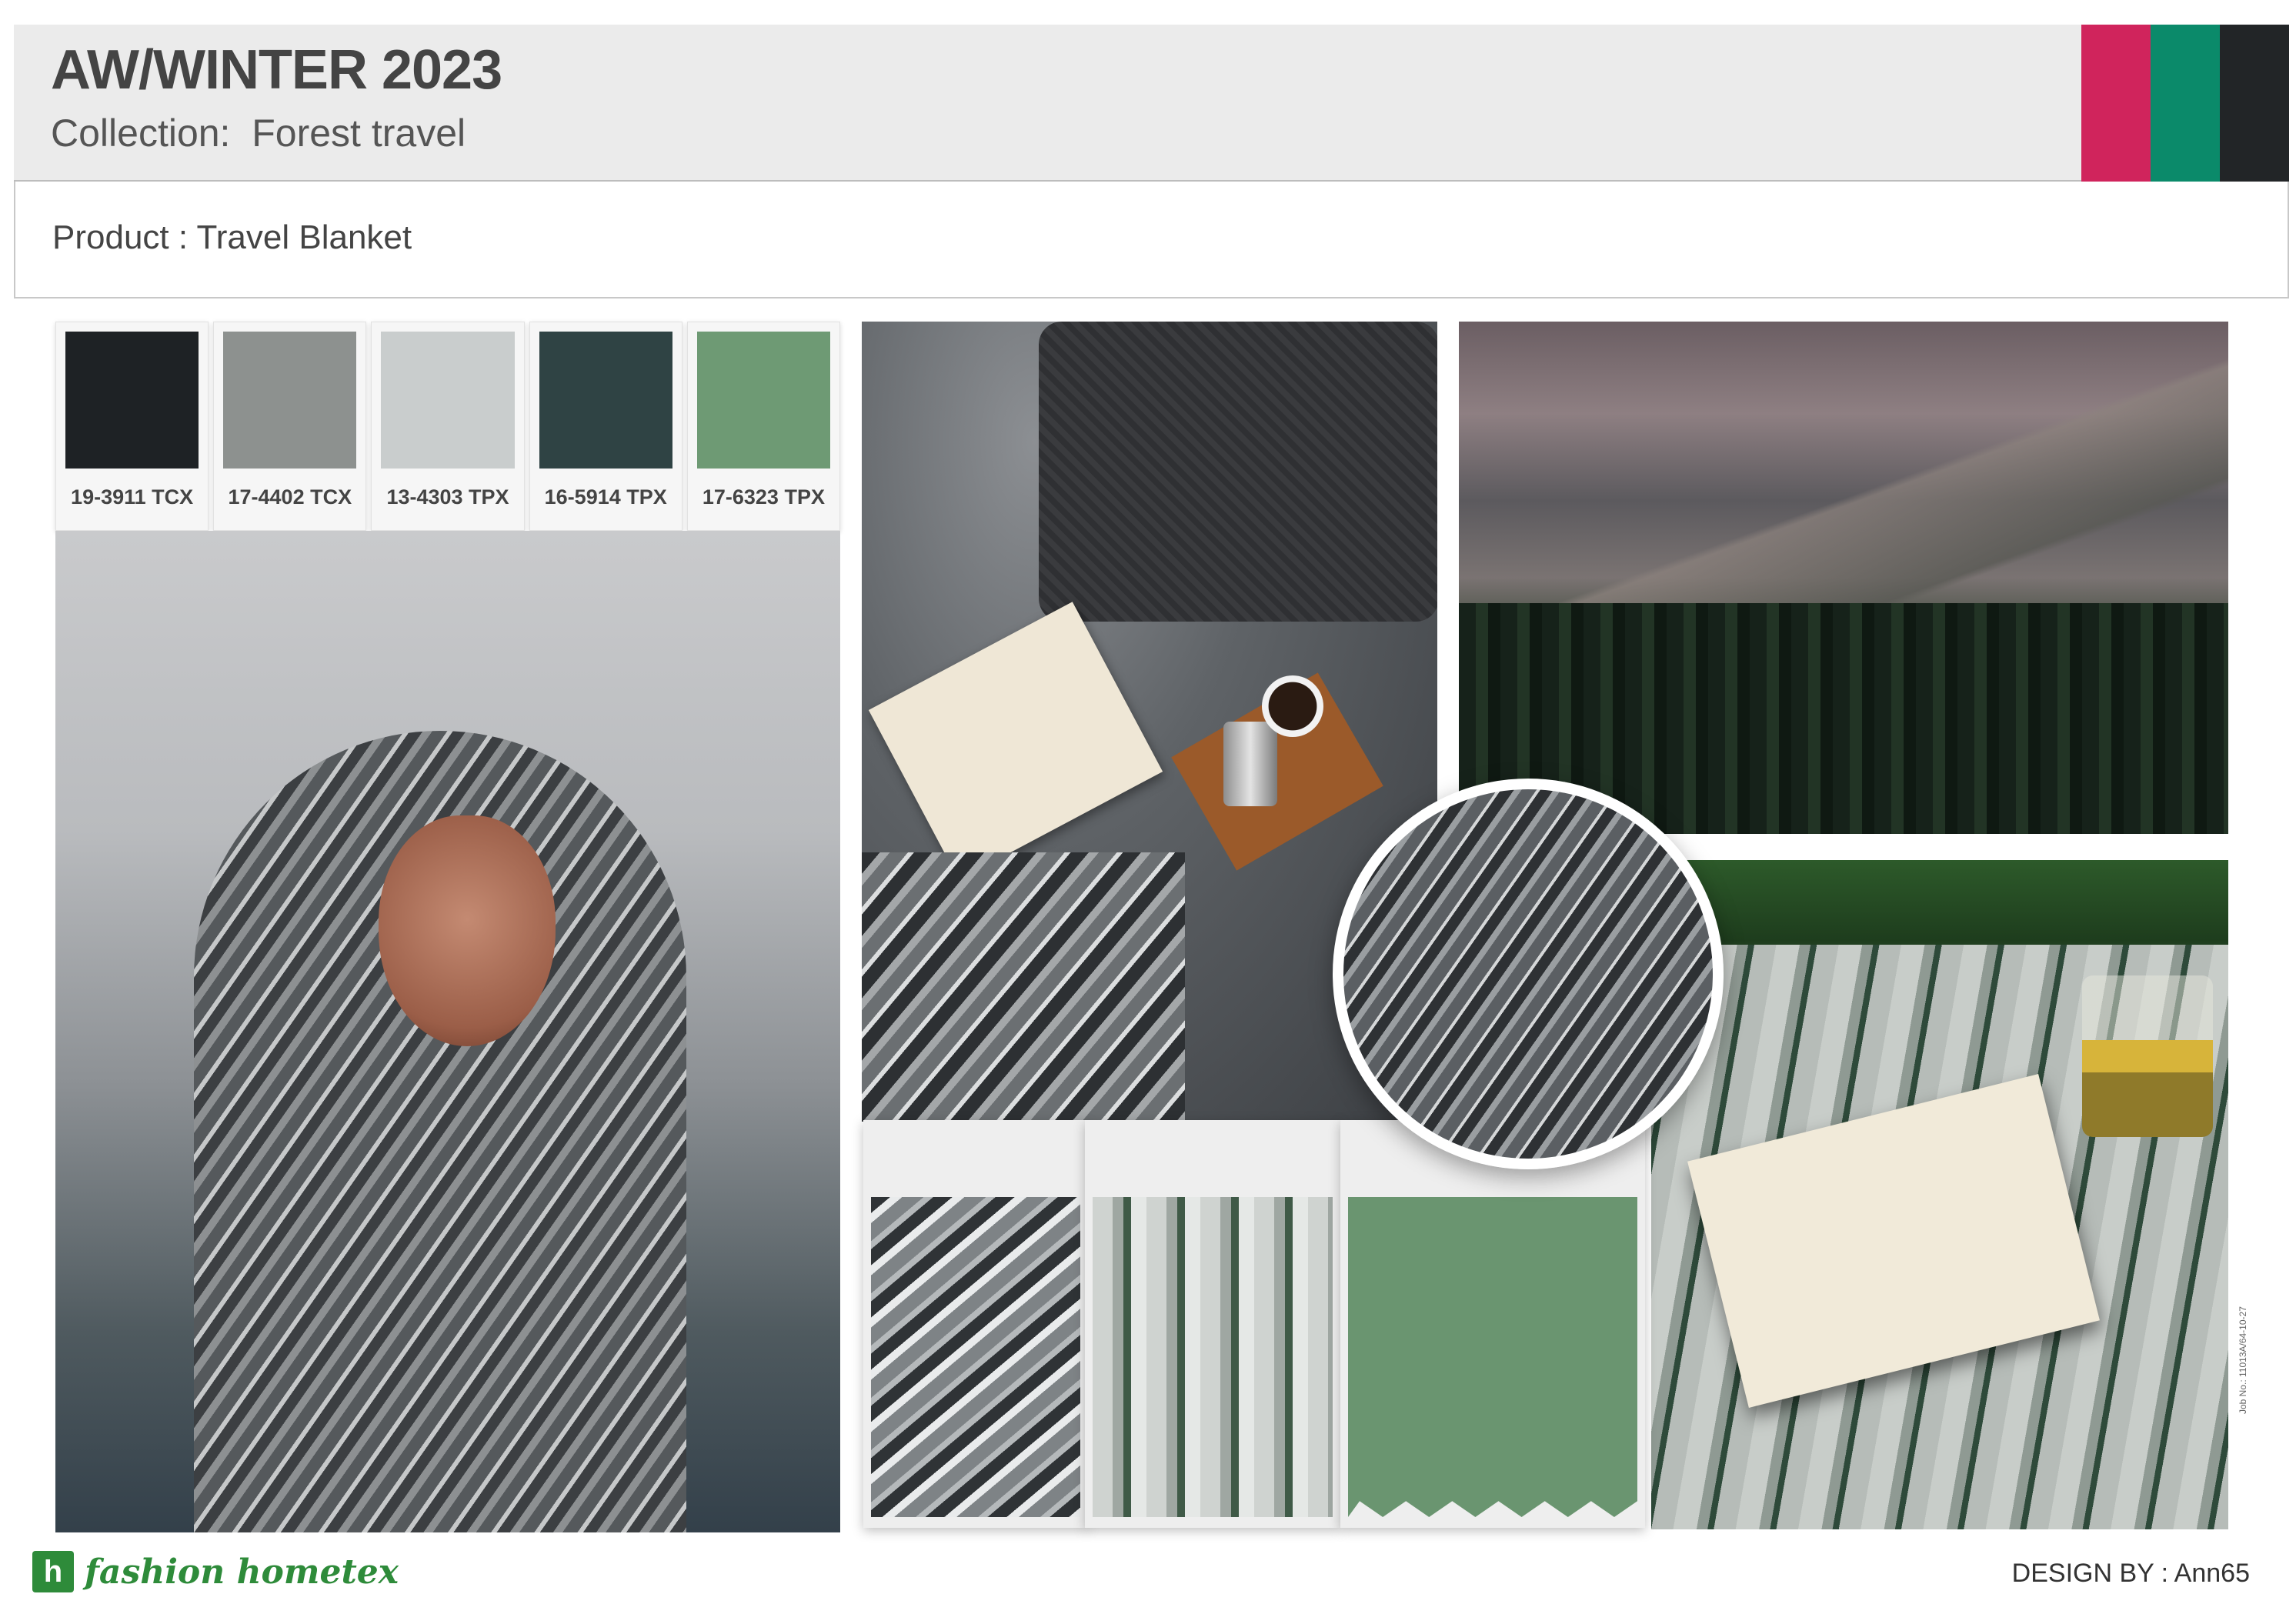 The image size is (2296, 1624). I want to click on fabric-card-solid, so click(1492, 1324).